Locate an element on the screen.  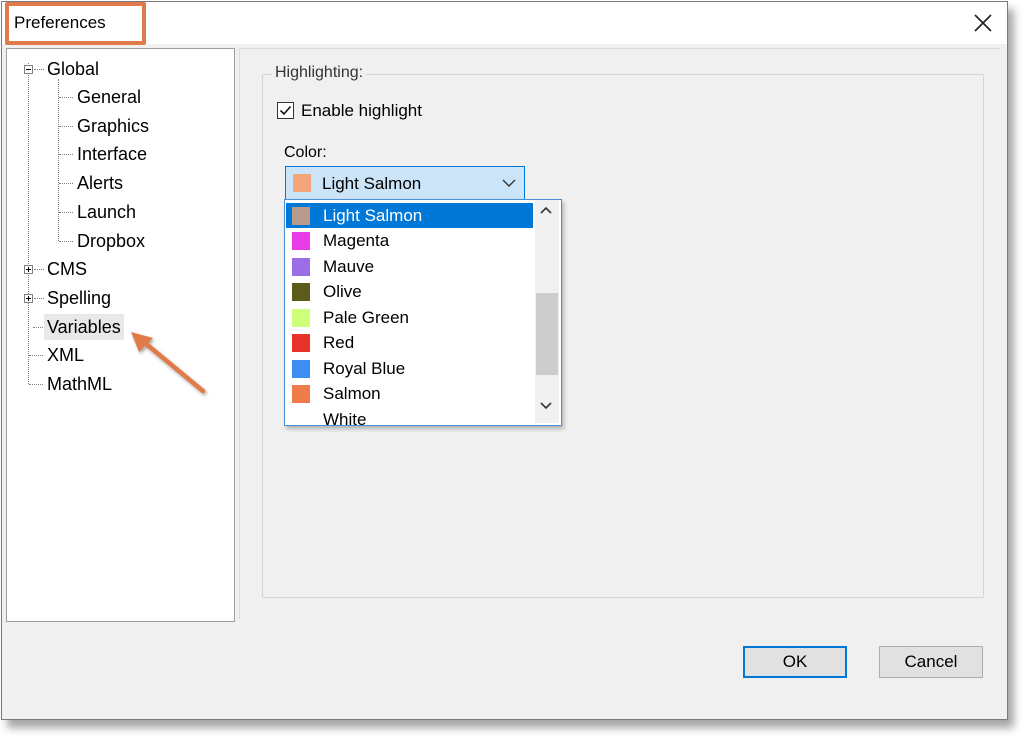
enable-highlight-label: Enable highlight is located at coordinates (361, 111).